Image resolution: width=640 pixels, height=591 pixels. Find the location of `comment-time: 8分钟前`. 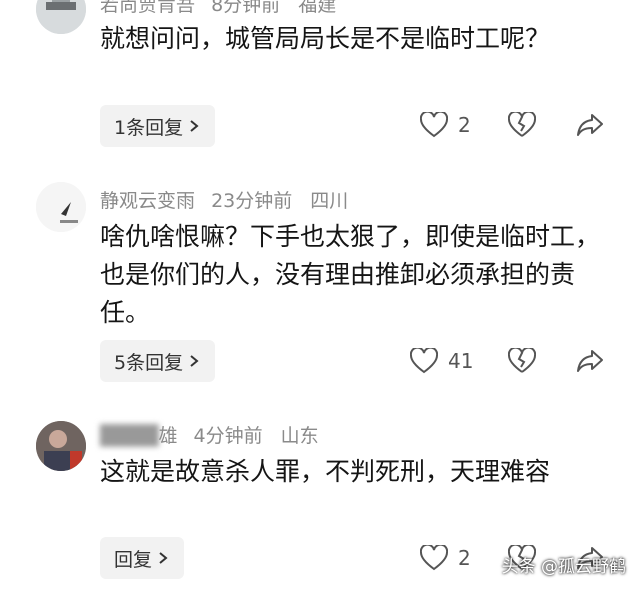

comment-time: 8分钟前 is located at coordinates (246, 8).